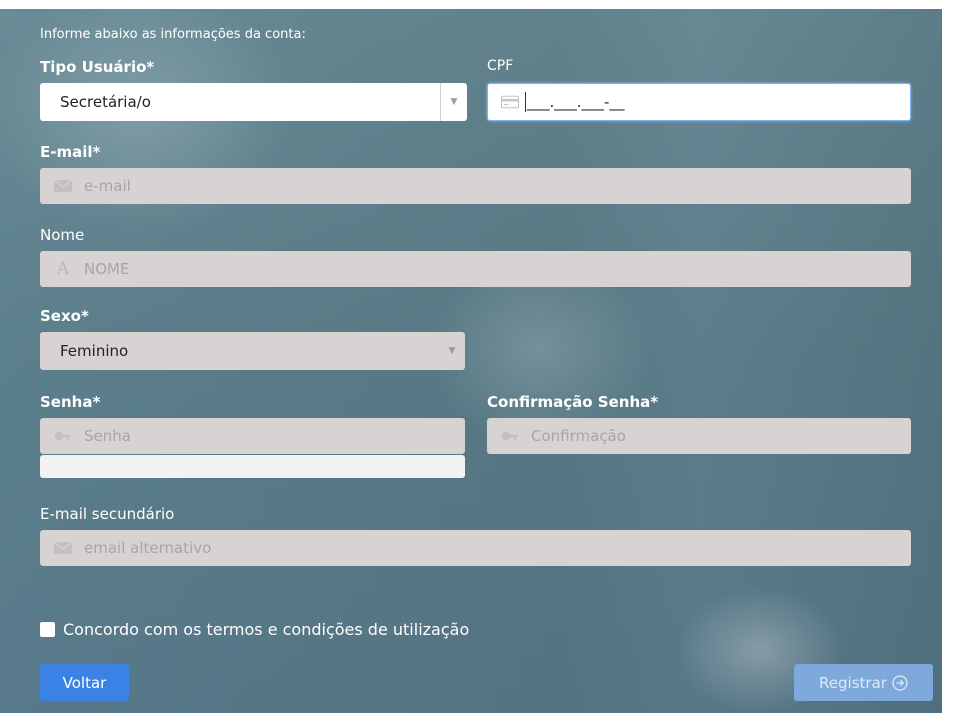  Describe the element at coordinates (173, 34) in the screenshot. I see `form-intro: Informe abaixo as informações da conta:` at that location.